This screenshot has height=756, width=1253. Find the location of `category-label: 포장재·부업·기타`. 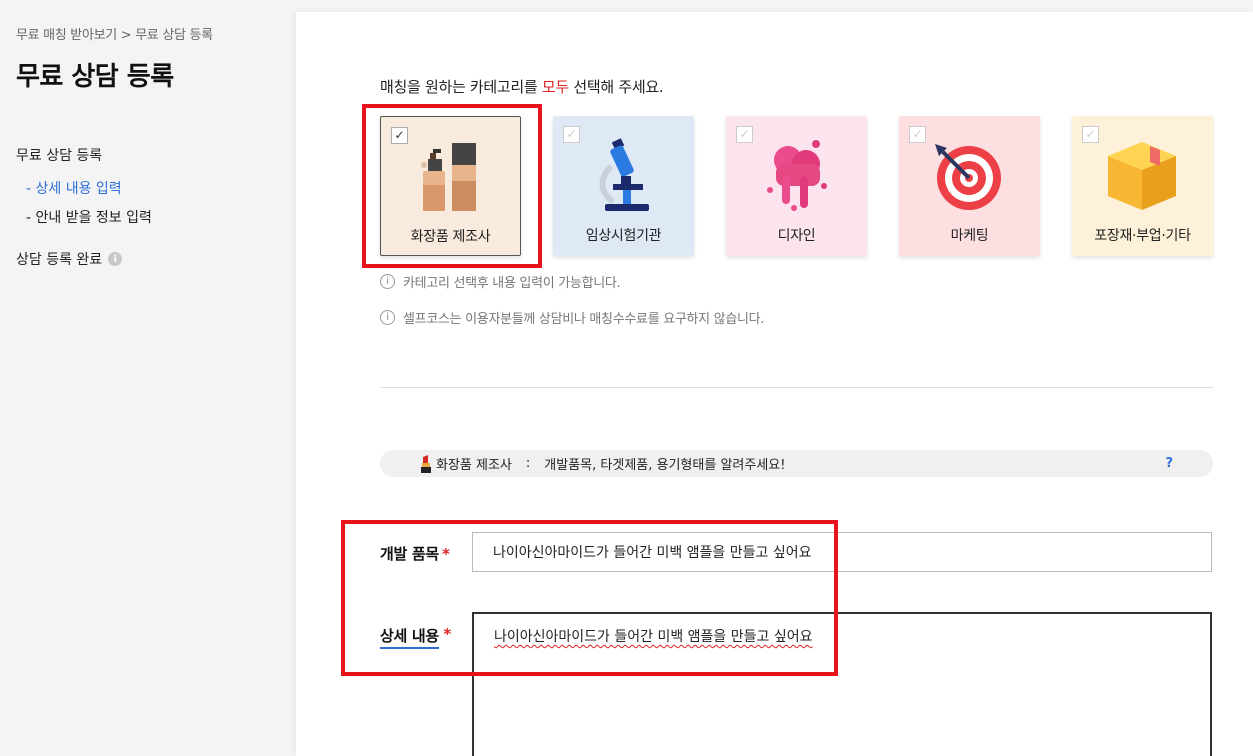

category-label: 포장재·부업·기타 is located at coordinates (1142, 236).